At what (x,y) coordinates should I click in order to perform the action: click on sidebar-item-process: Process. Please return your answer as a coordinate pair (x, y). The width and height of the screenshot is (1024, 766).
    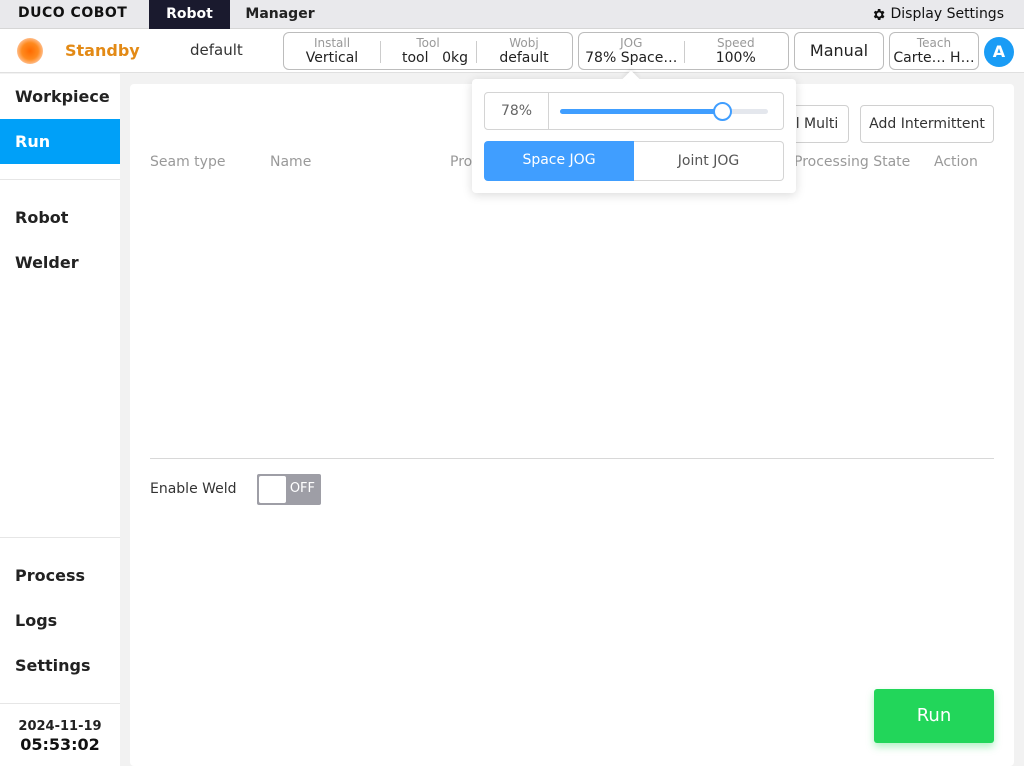
    Looking at the image, I should click on (60, 575).